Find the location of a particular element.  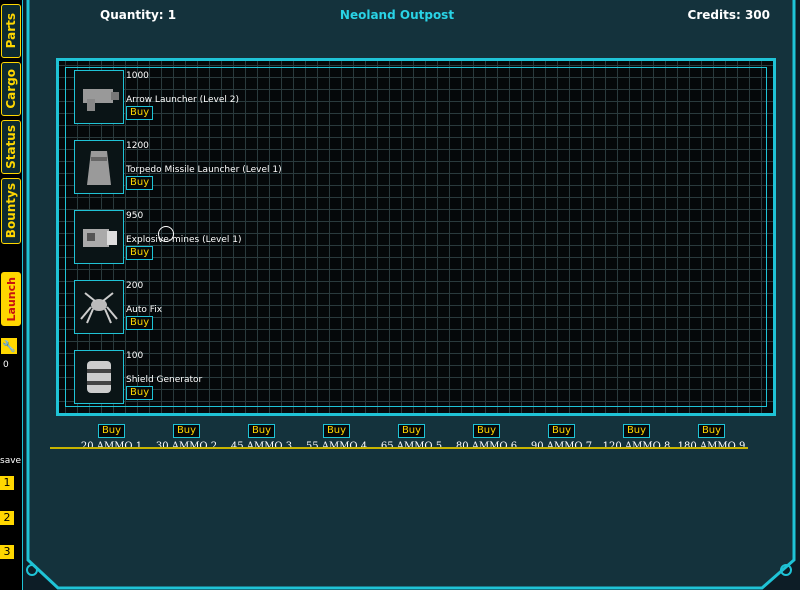

save-slot-3: 3 is located at coordinates (7, 552).